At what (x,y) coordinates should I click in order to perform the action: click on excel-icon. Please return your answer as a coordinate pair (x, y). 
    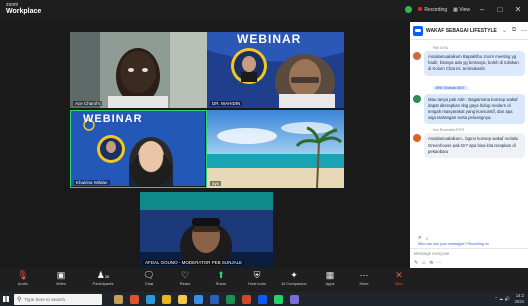
    Looking at the image, I should click on (230, 299).